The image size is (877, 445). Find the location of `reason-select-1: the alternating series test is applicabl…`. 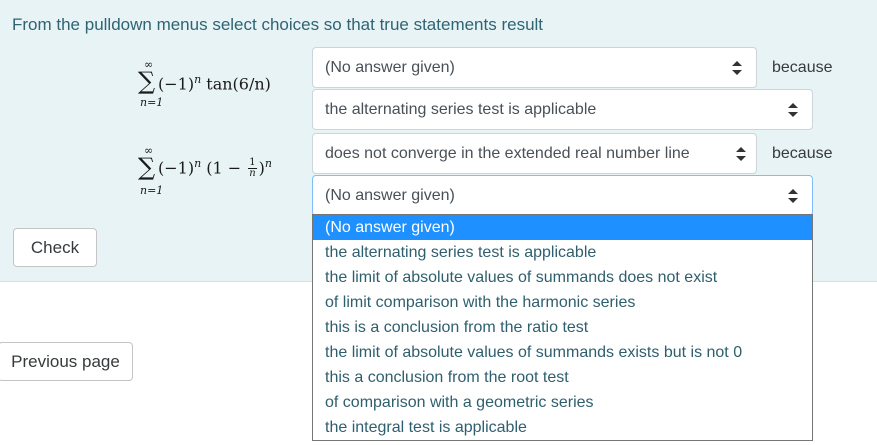

reason-select-1: the alternating series test is applicabl… is located at coordinates (562, 109).